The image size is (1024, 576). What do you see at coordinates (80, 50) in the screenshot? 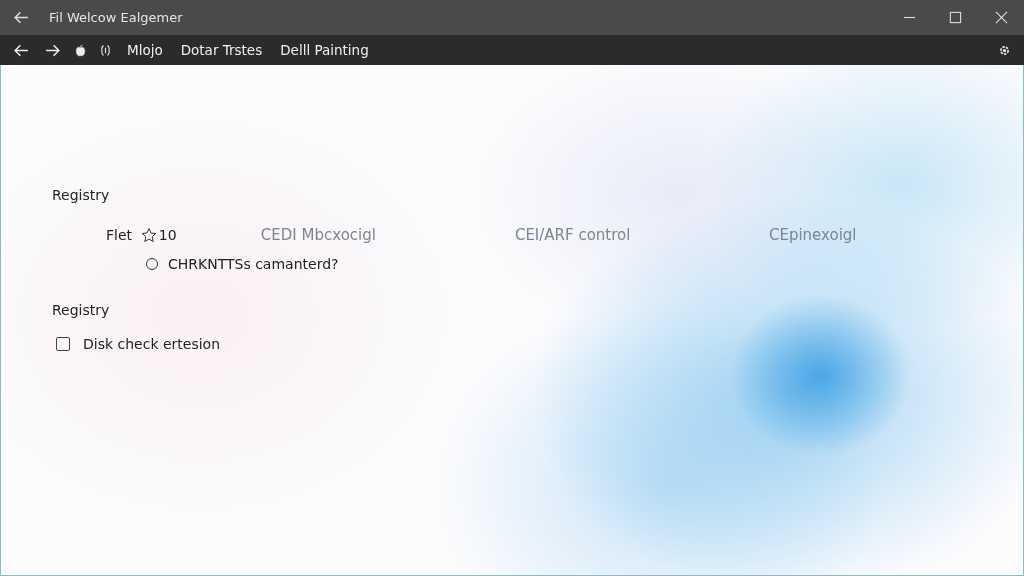
I see `apple-icon` at bounding box center [80, 50].